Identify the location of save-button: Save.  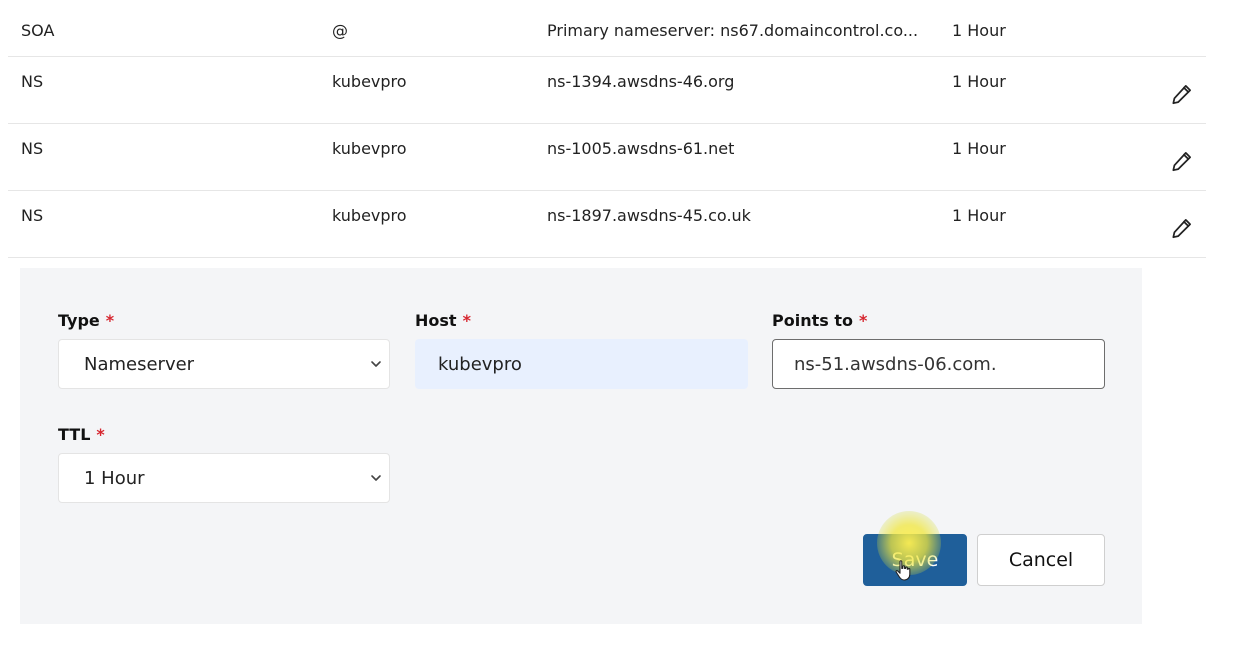
(915, 560).